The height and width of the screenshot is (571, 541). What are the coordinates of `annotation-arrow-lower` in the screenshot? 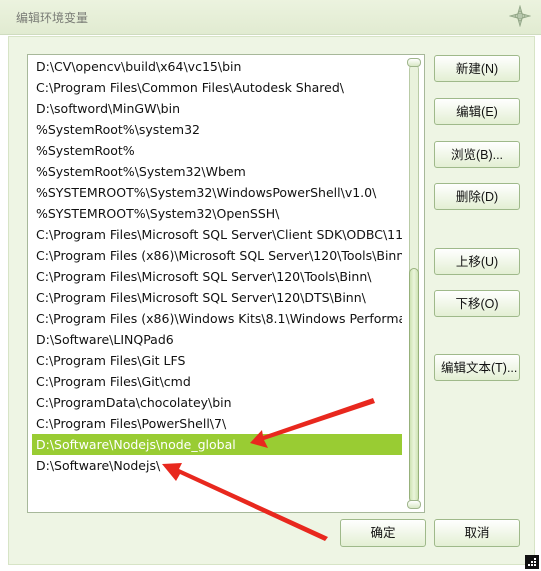 It's located at (245, 502).